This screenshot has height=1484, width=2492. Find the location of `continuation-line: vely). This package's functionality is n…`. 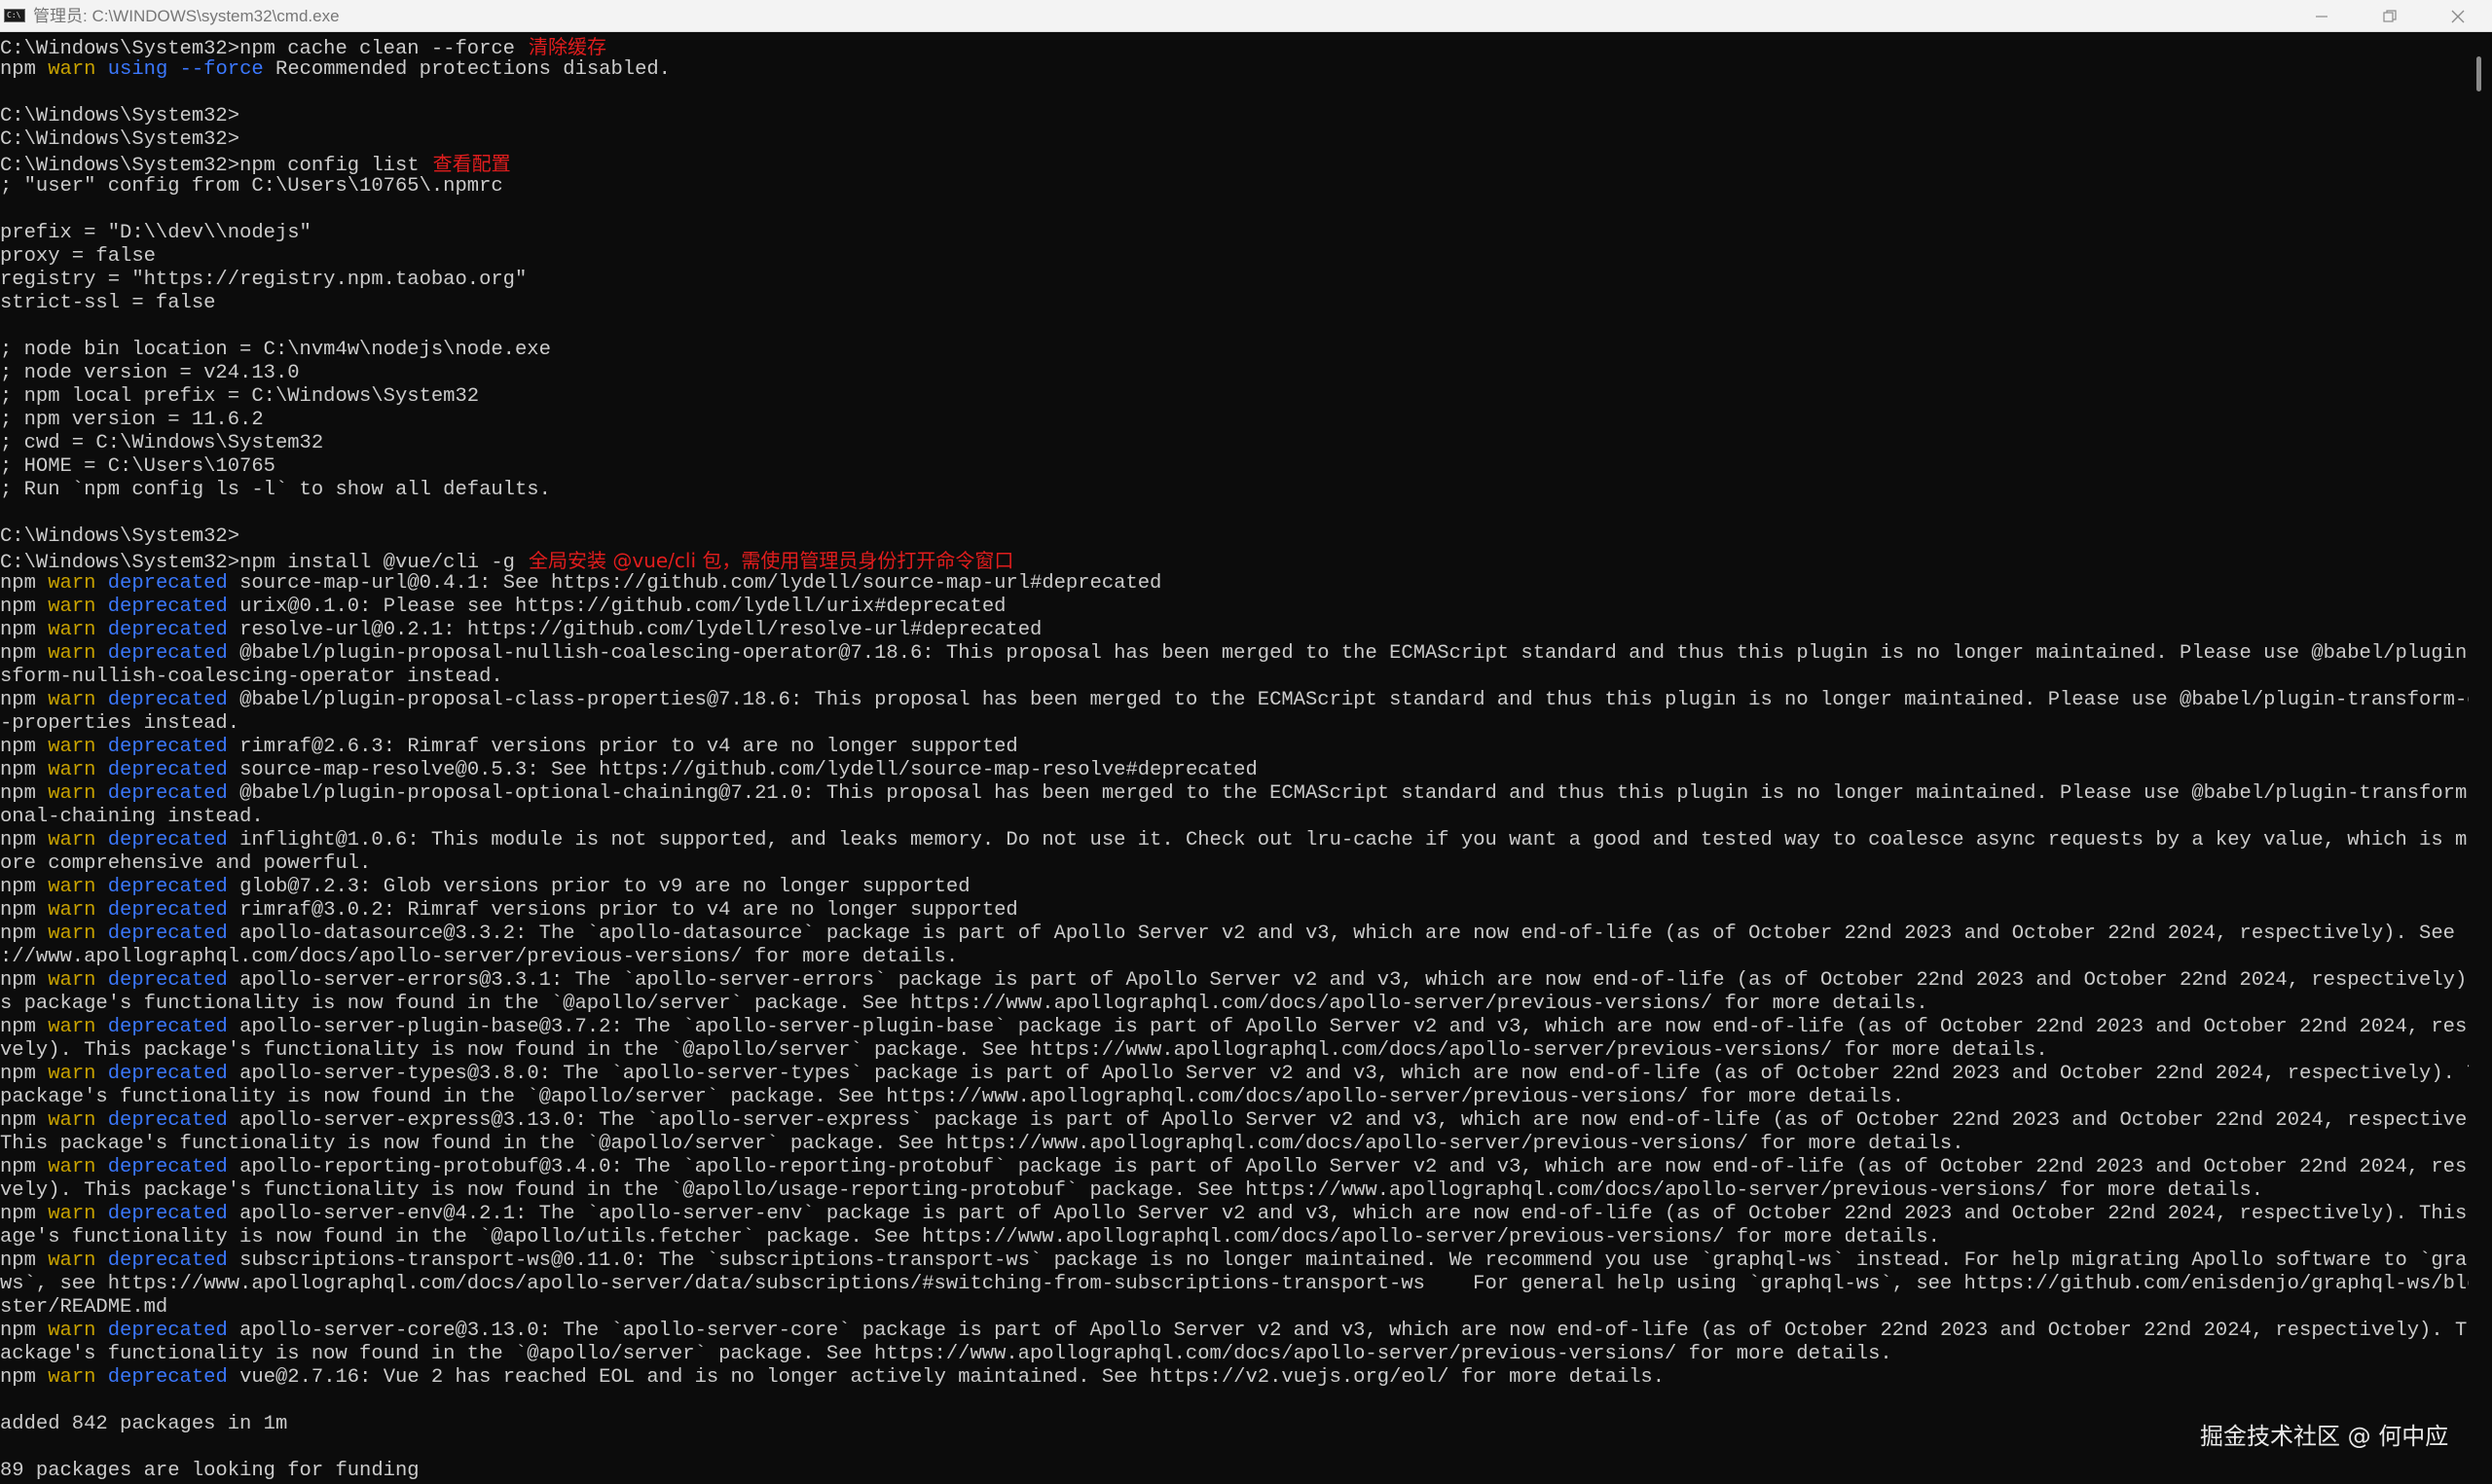

continuation-line: vely). This package's functionality is n… is located at coordinates (1024, 1051).